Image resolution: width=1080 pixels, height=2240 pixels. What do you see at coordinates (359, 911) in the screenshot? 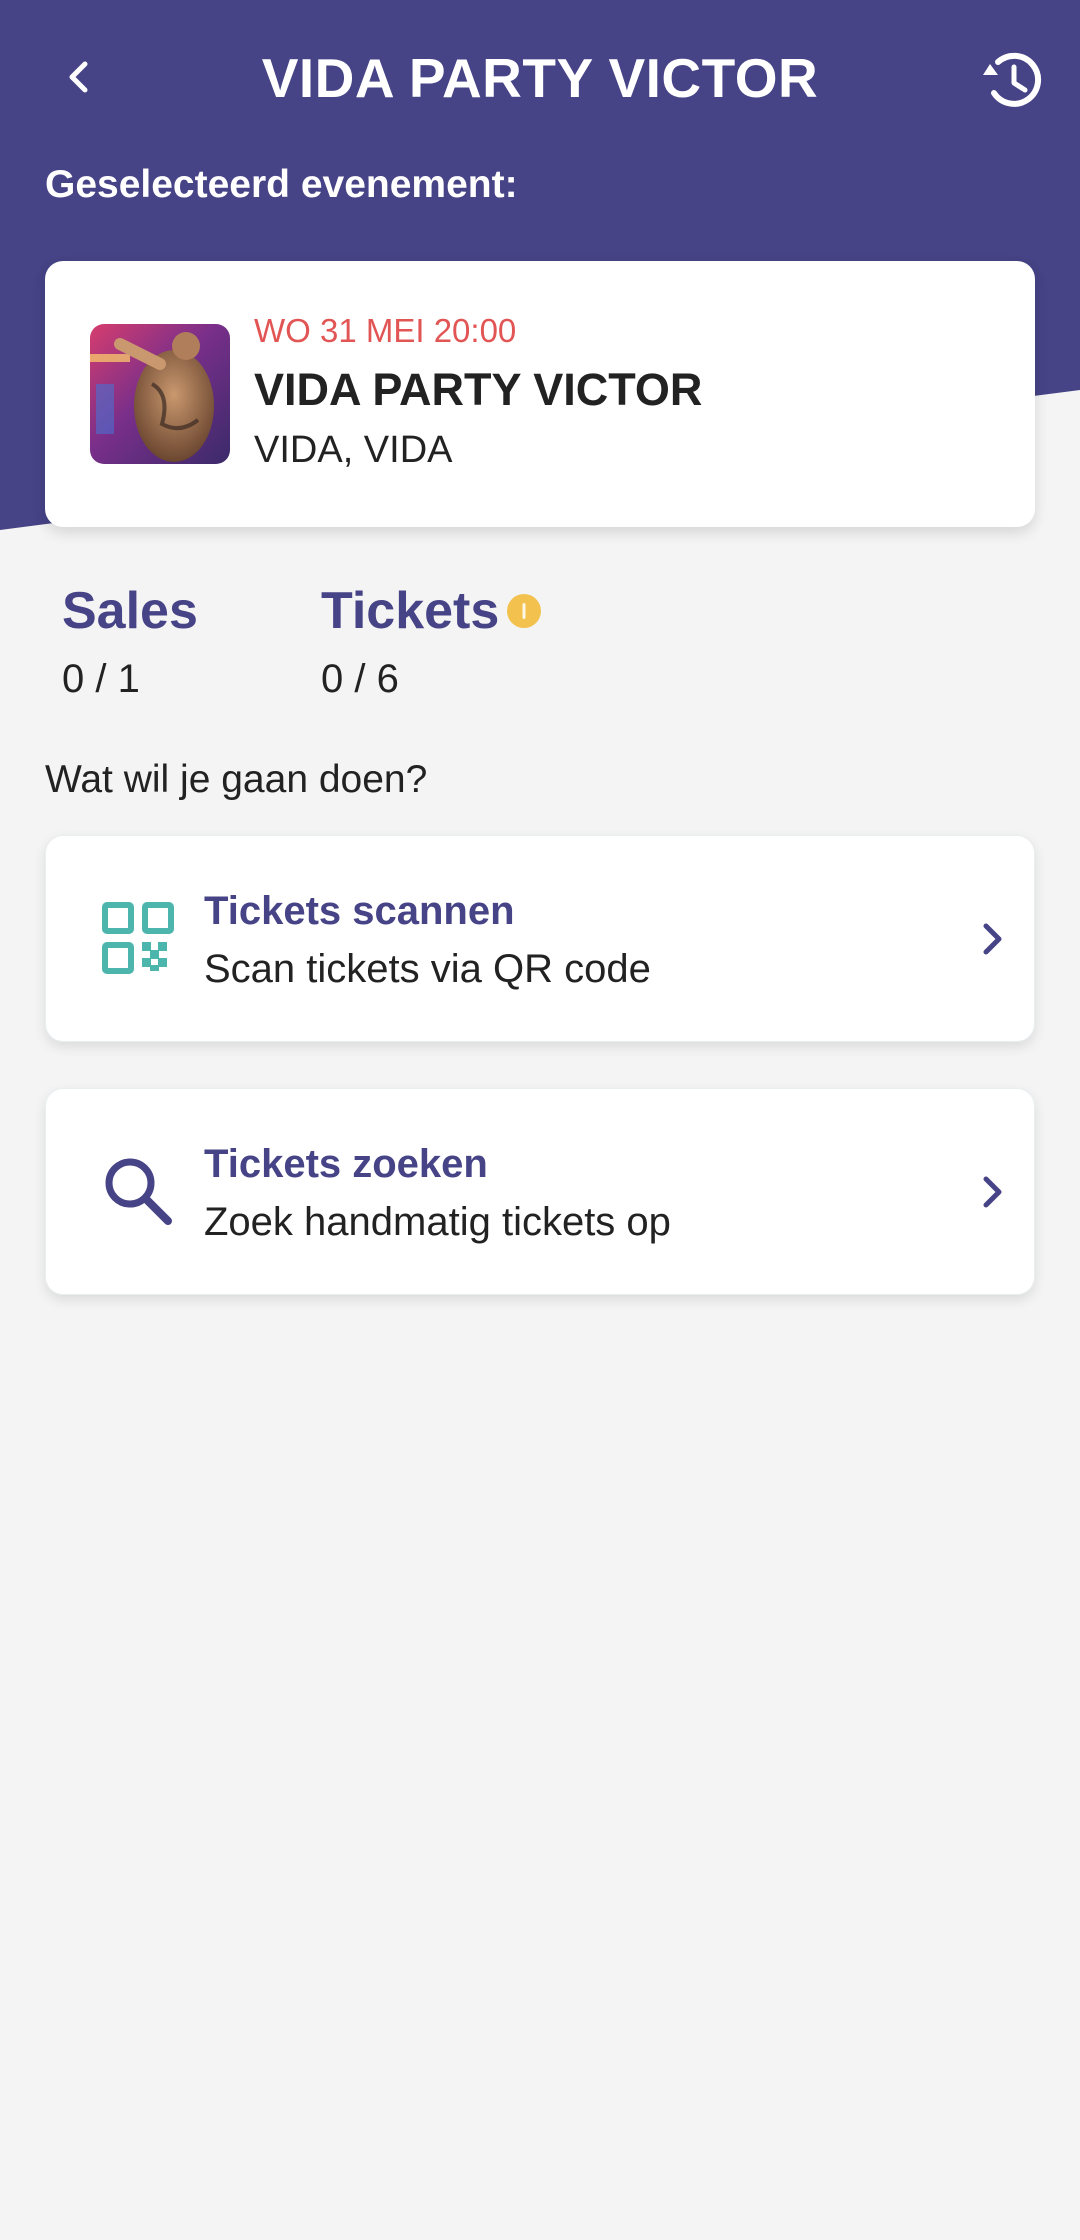
I see `scan-tickets-title: Tickets scannen` at bounding box center [359, 911].